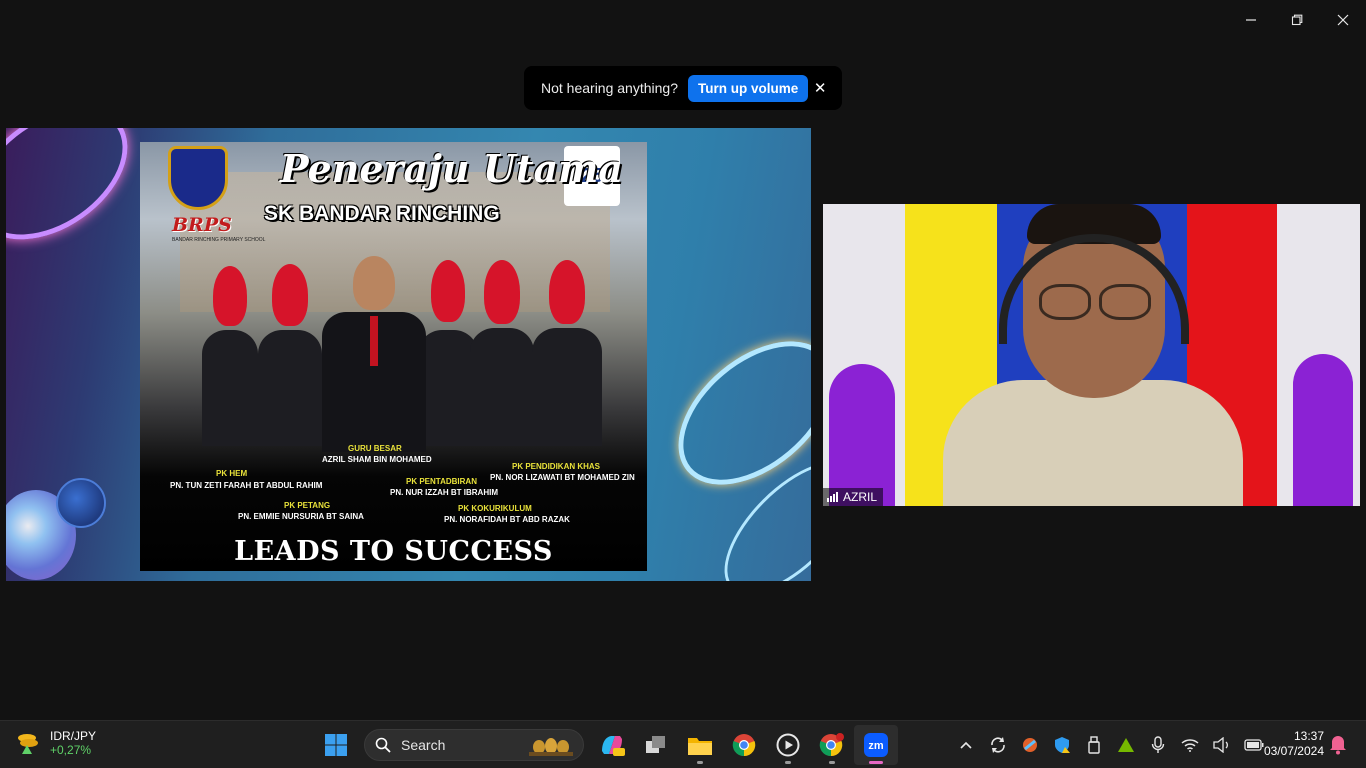 The height and width of the screenshot is (768, 1366). I want to click on volume-tray-button, so click(1222, 745).